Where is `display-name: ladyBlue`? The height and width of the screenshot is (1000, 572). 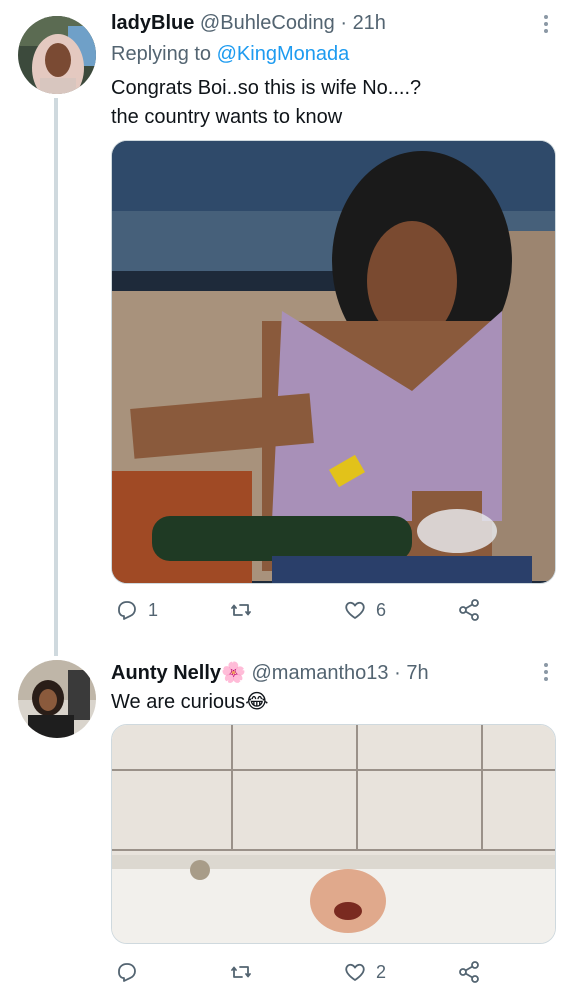 display-name: ladyBlue is located at coordinates (152, 23).